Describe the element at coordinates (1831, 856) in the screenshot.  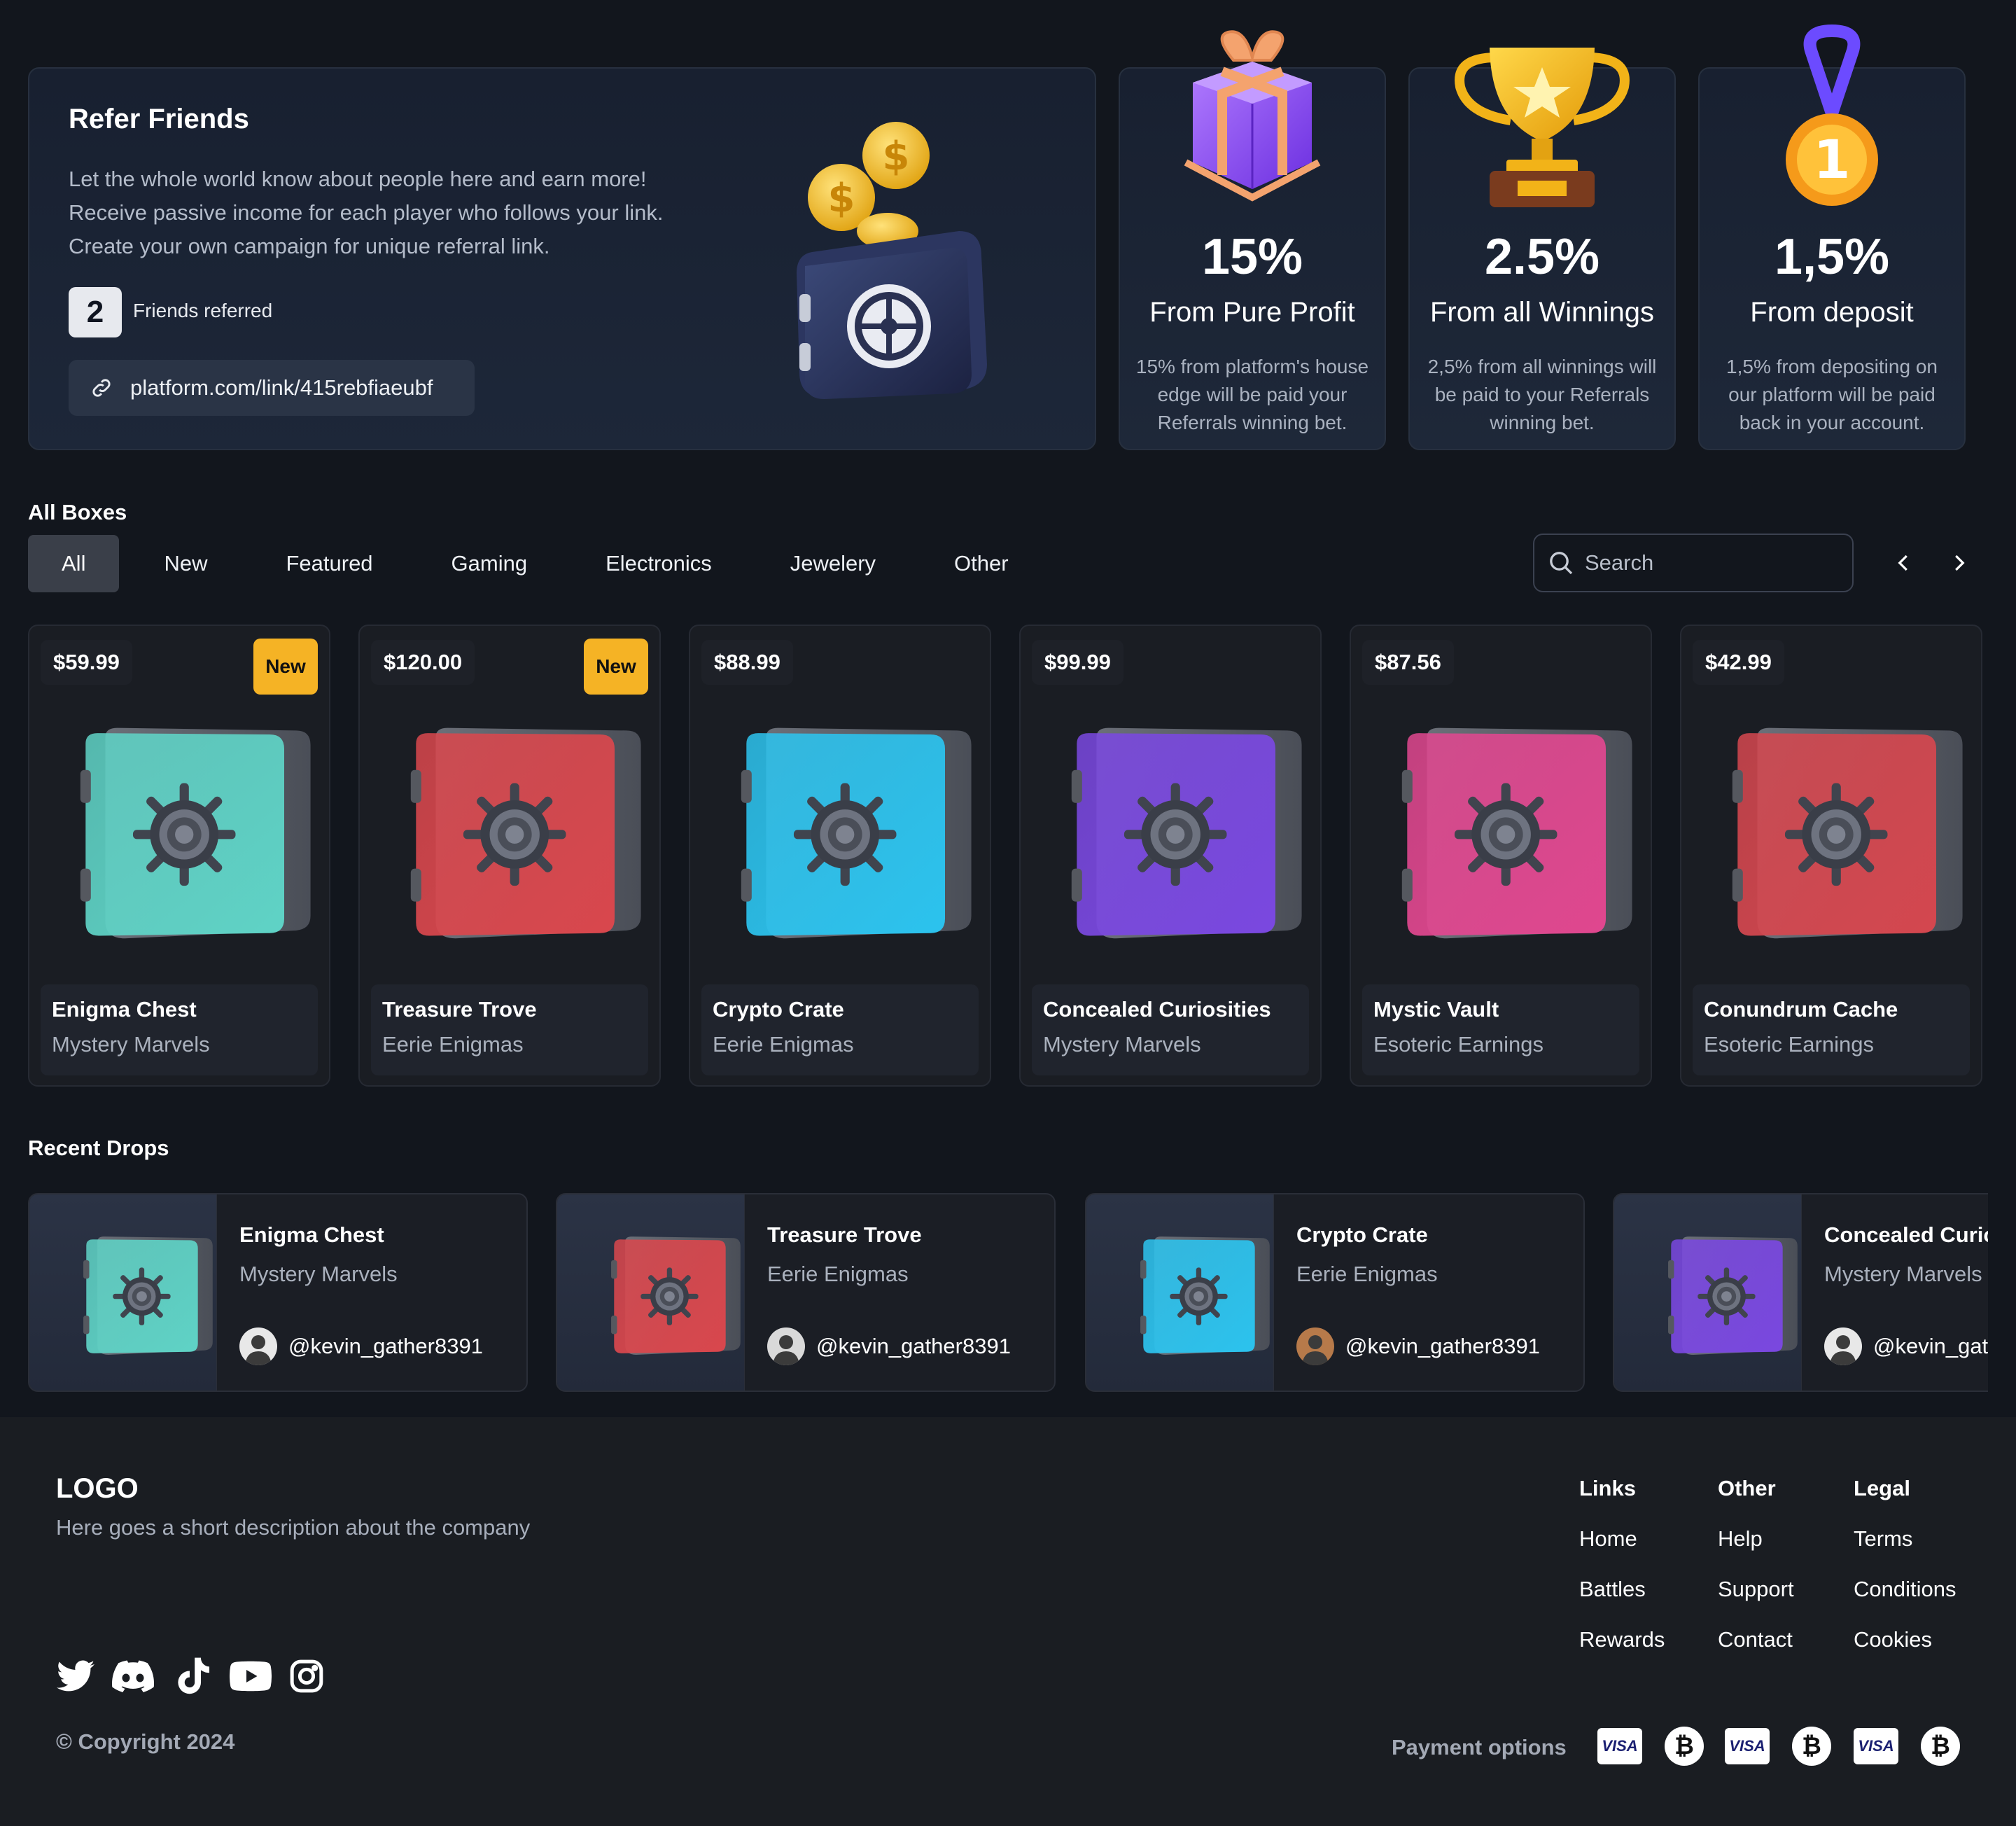
I see `box-card: $42.99 Conundrum Cache Esoteric Earnings` at that location.